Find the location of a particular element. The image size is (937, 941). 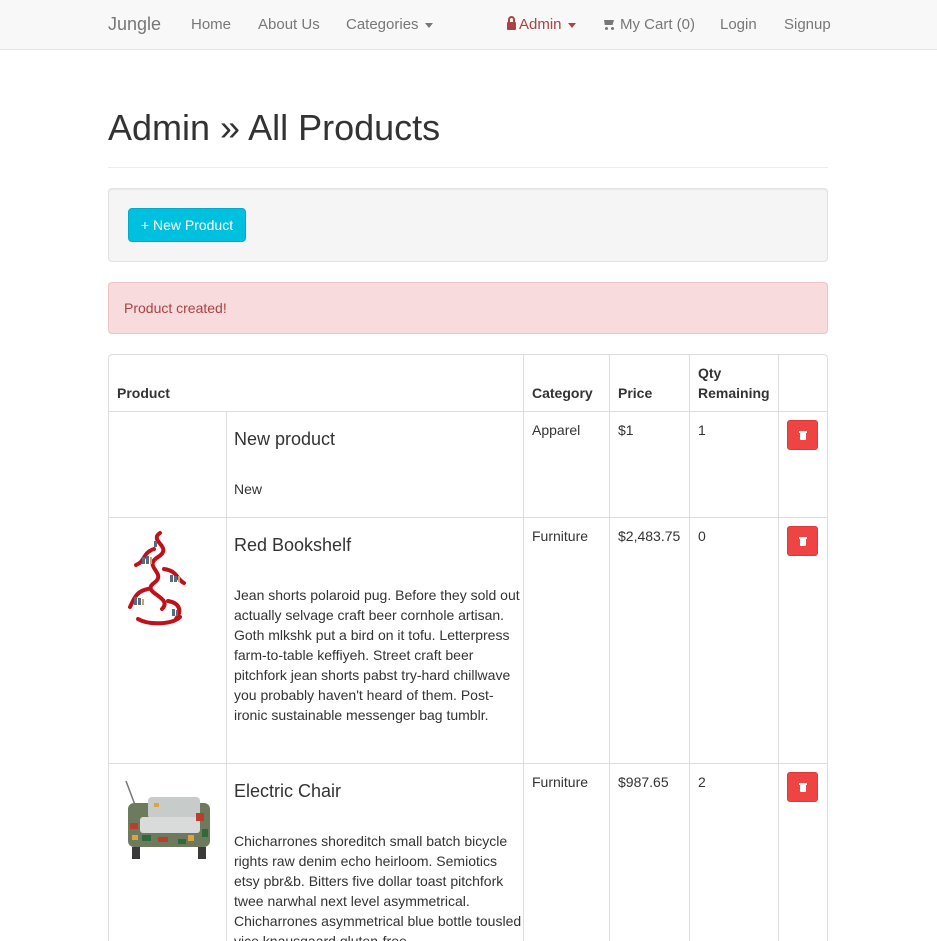

nav-login: Login is located at coordinates (738, 24).